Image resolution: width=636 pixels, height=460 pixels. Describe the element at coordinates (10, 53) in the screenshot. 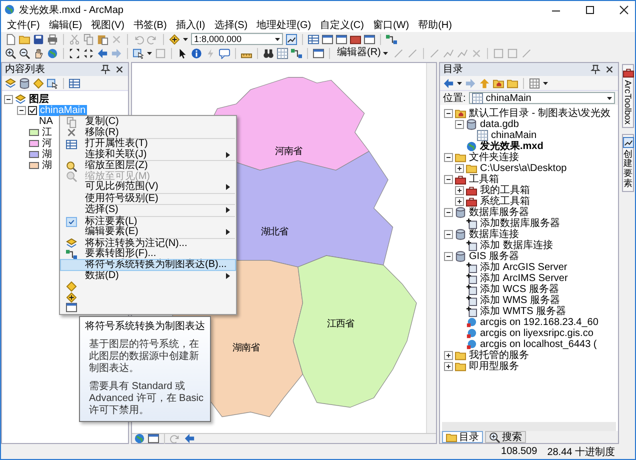

I see `zoom-in-icon` at that location.